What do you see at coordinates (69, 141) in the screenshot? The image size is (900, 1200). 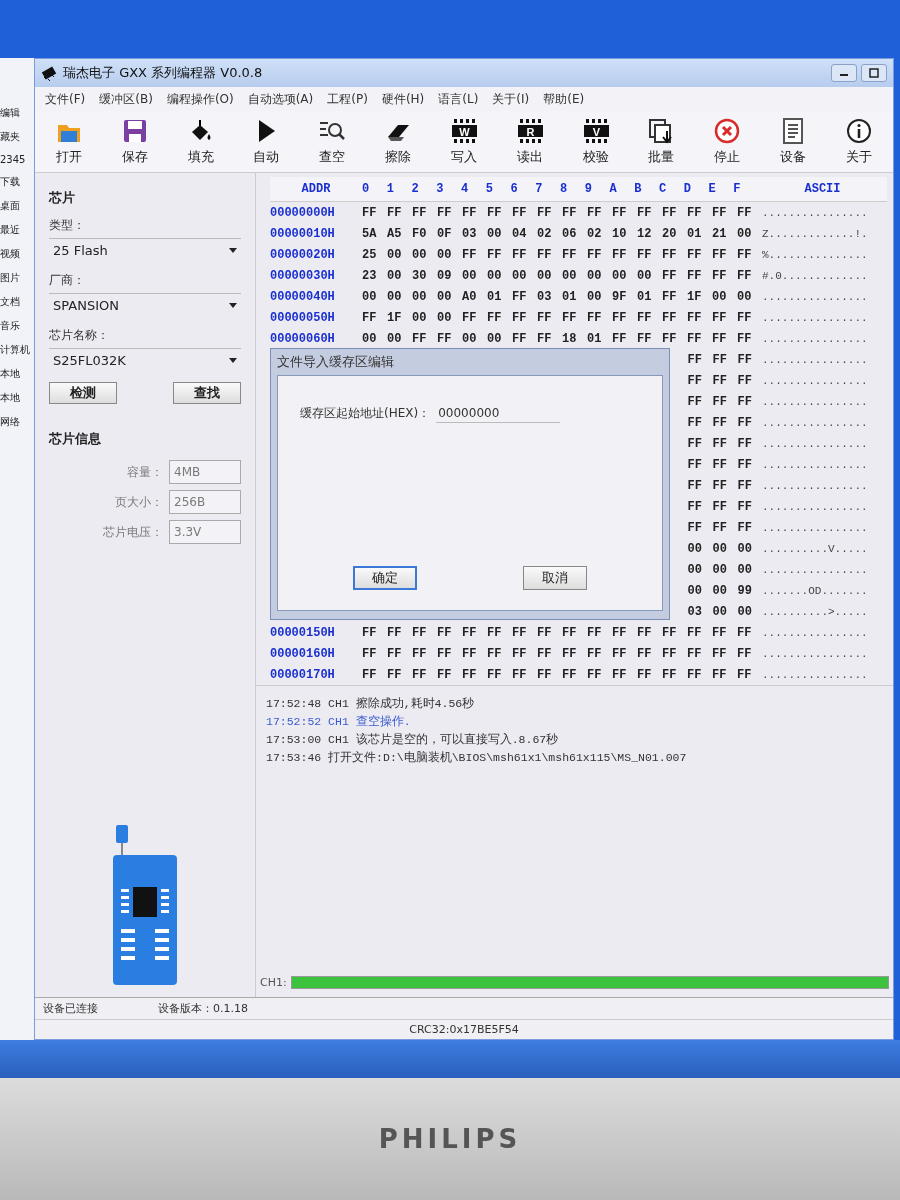 I see `toolbar-button: 打开` at bounding box center [69, 141].